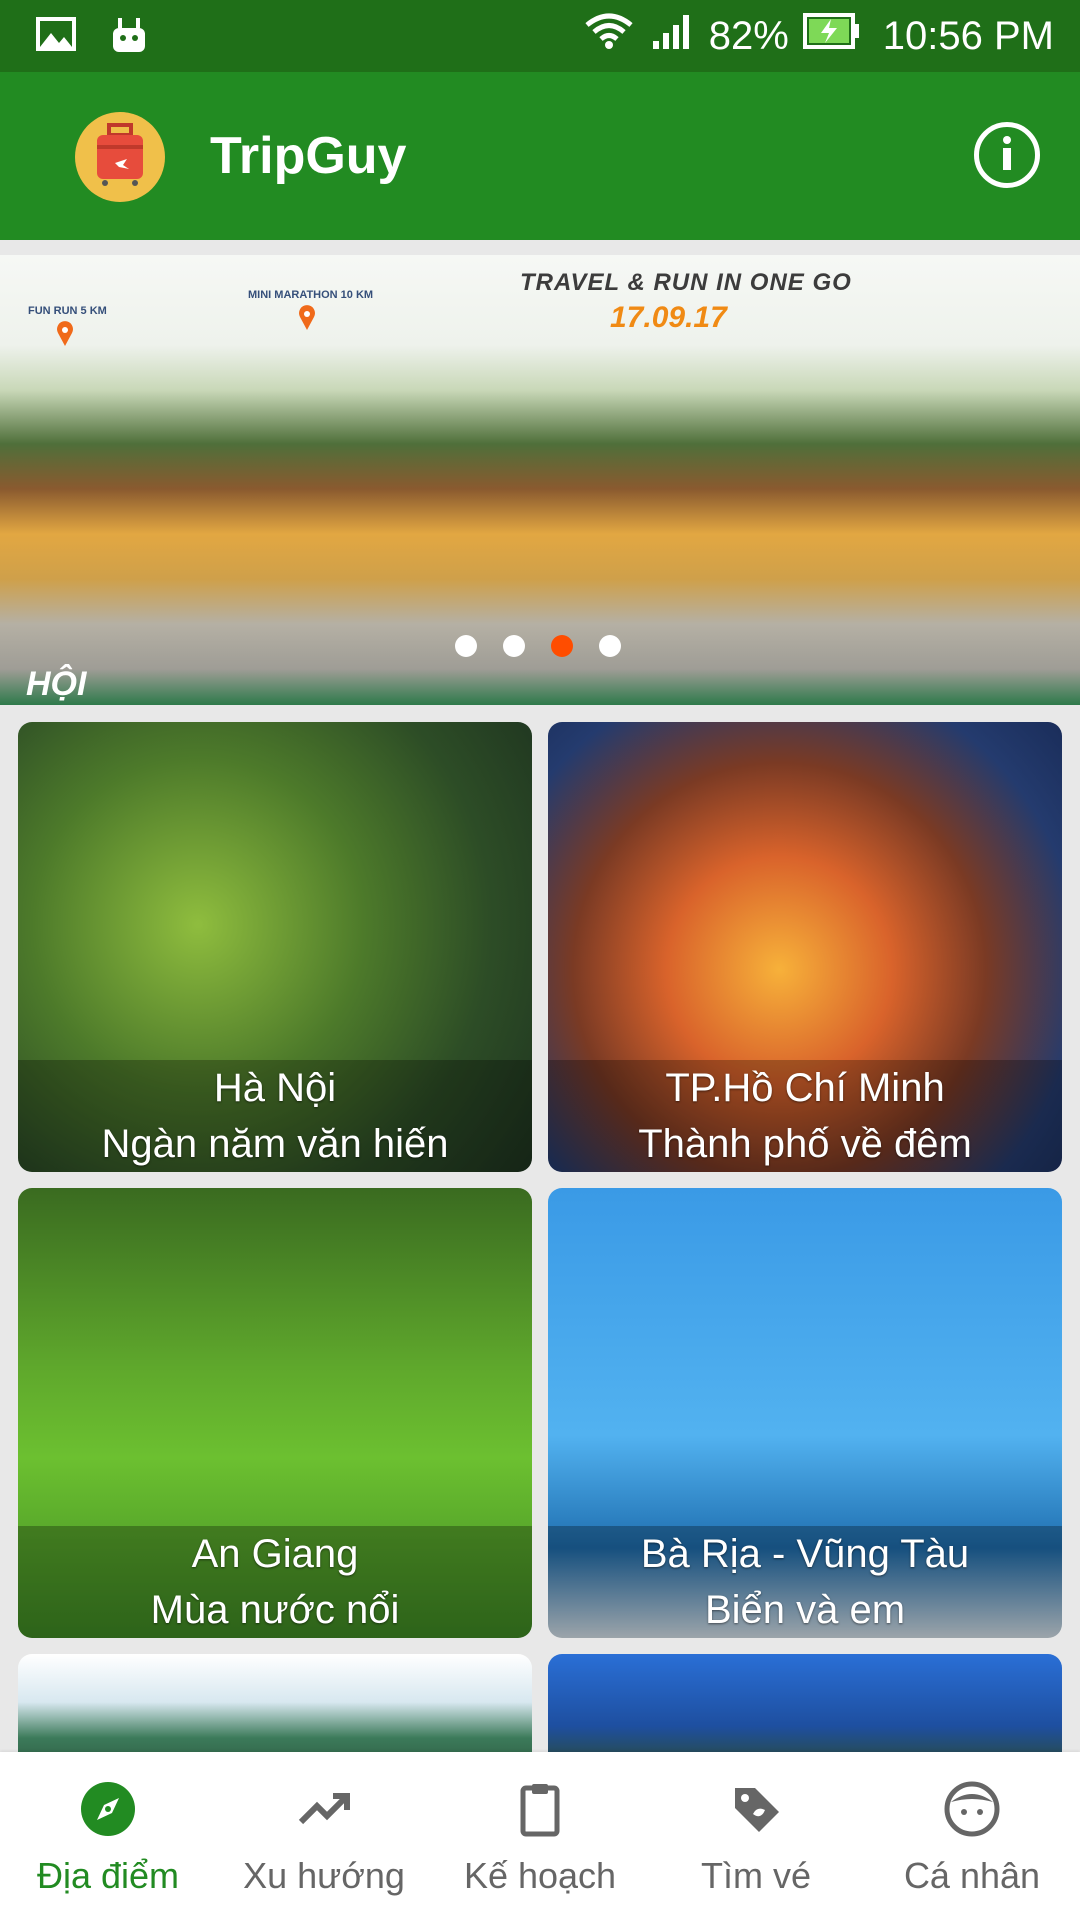 The image size is (1080, 1920). What do you see at coordinates (805, 1088) in the screenshot?
I see `destination-name: TP.Hồ Chí Minh` at bounding box center [805, 1088].